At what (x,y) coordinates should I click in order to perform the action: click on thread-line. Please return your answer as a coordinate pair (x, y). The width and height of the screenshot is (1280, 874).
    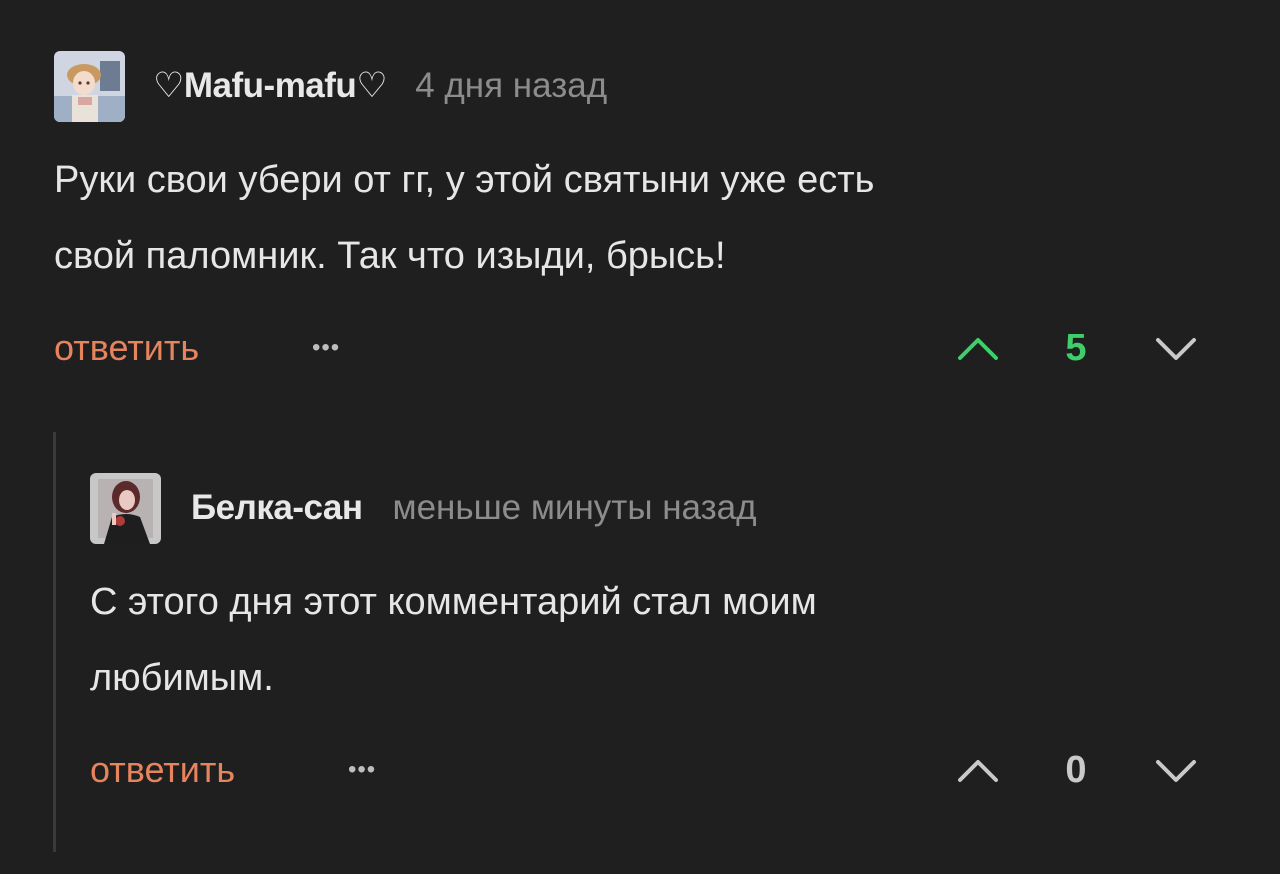
    Looking at the image, I should click on (54, 642).